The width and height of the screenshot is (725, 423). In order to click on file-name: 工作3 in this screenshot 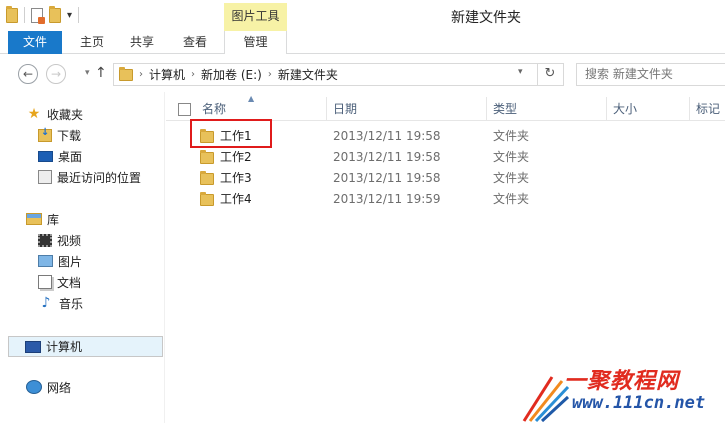, I will do `click(236, 178)`.